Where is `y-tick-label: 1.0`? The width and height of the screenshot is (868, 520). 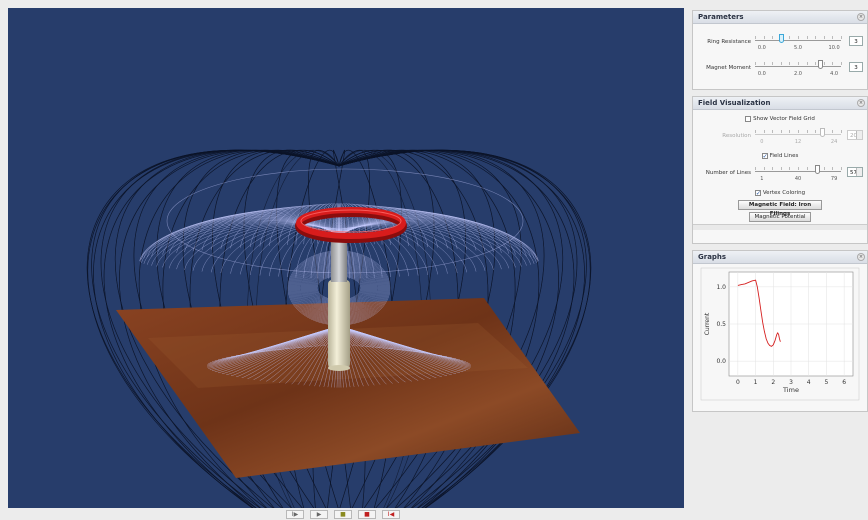
y-tick-label: 1.0 is located at coordinates (721, 287).